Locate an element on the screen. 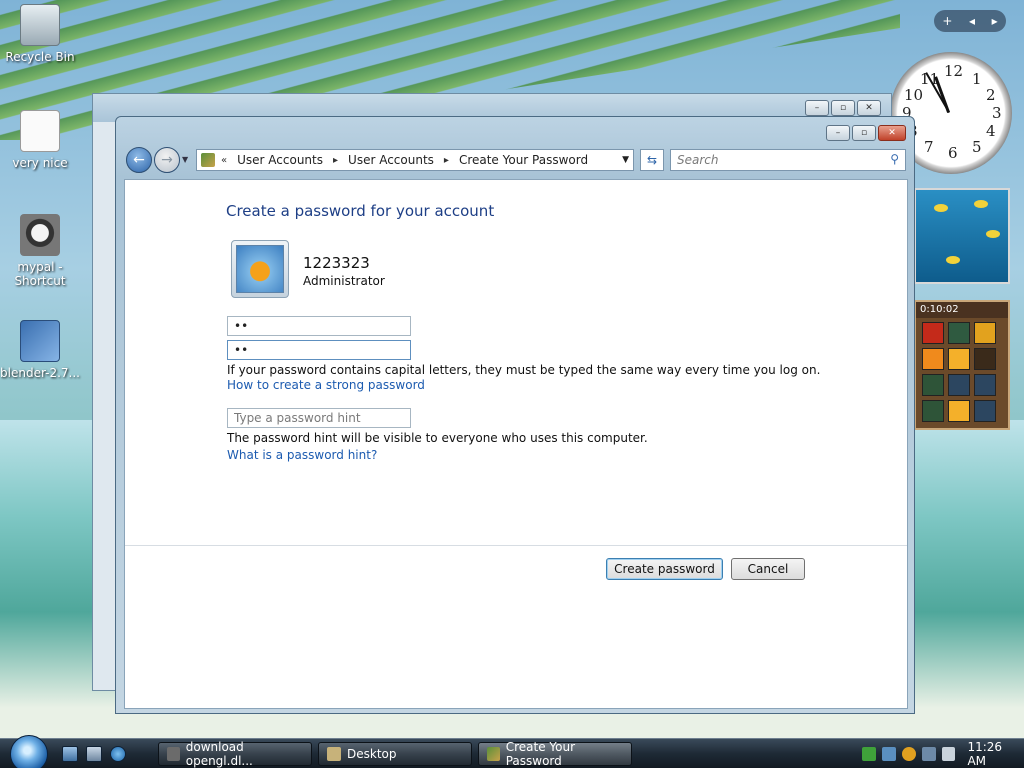  notification-area: 11:26 AM is located at coordinates (939, 753).